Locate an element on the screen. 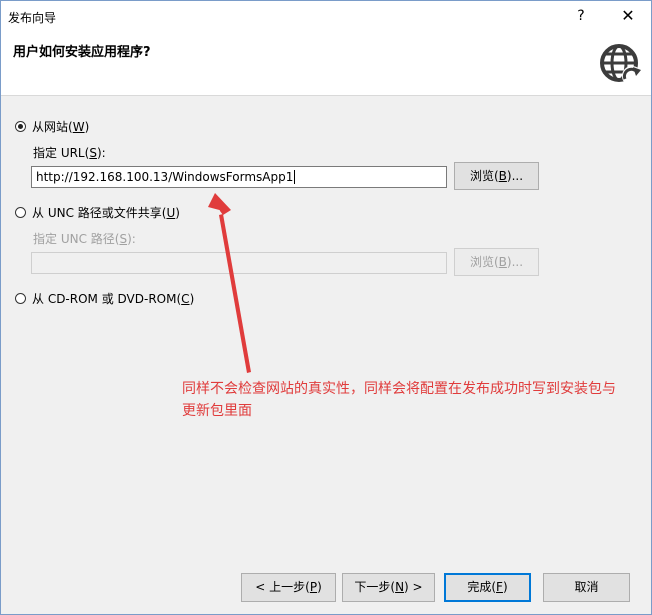 Image resolution: width=652 pixels, height=615 pixels. annotation-arrow is located at coordinates (229, 283).